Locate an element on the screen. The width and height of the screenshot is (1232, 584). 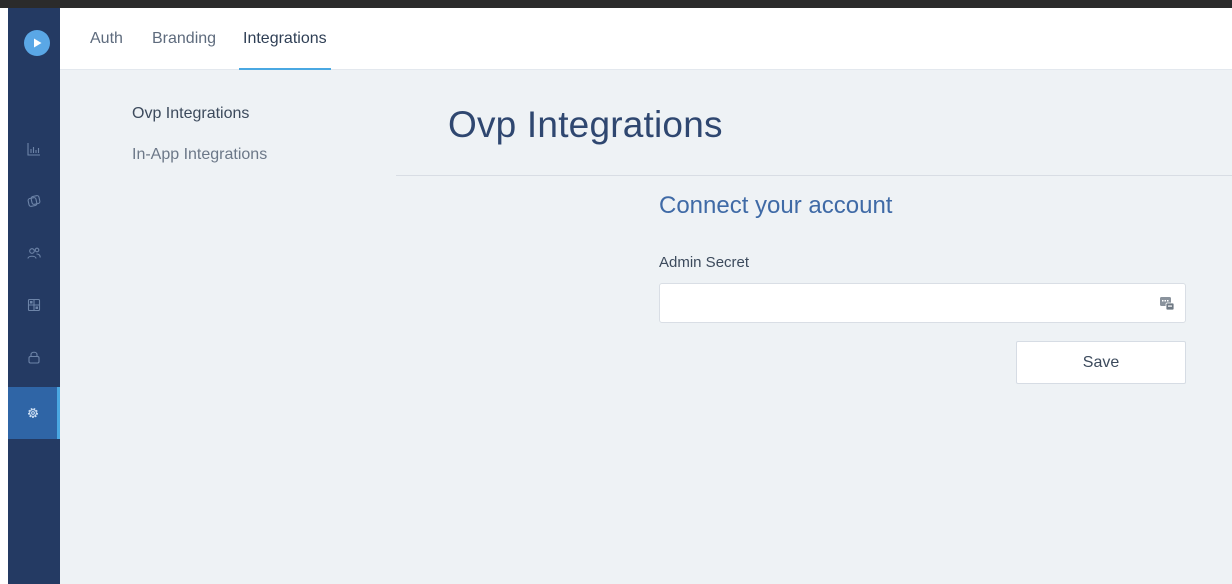
subnav-item-ovp-integrations: Ovp Integrations is located at coordinates (190, 114).